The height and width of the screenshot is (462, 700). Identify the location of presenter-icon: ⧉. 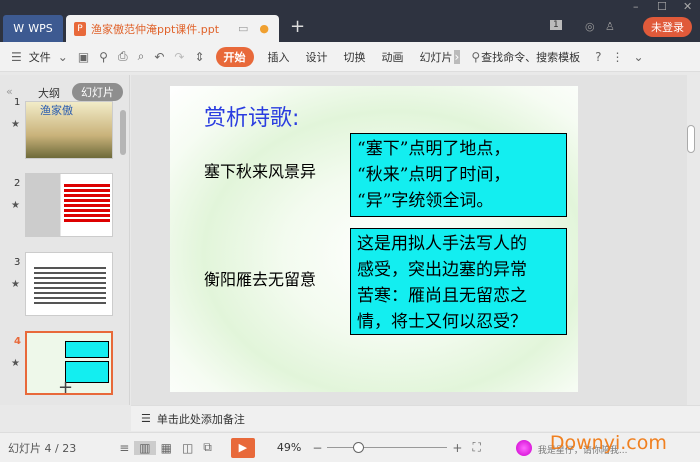
(207, 447).